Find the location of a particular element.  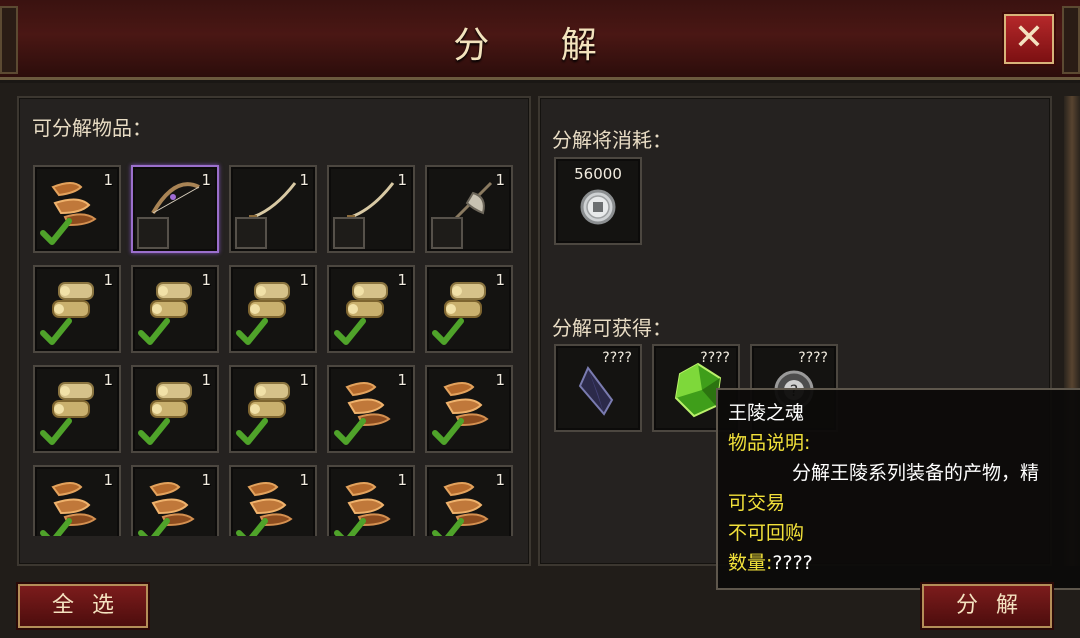

gain-slot: ???? is located at coordinates (598, 388).